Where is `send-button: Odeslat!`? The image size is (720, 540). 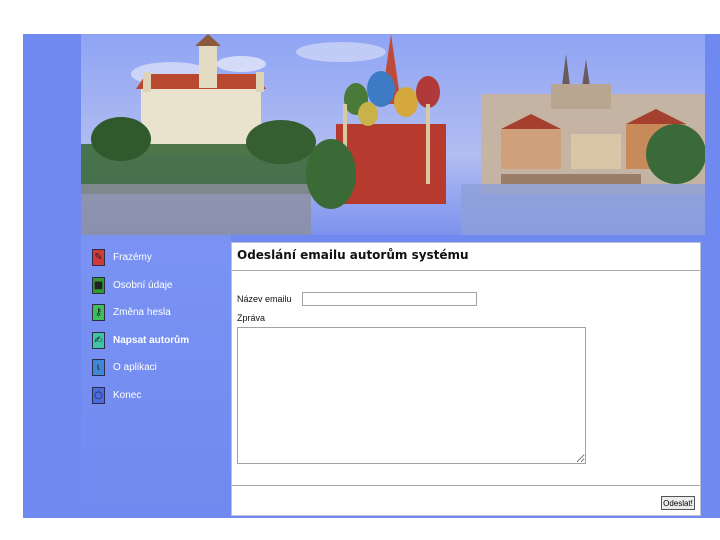 send-button: Odeslat! is located at coordinates (678, 503).